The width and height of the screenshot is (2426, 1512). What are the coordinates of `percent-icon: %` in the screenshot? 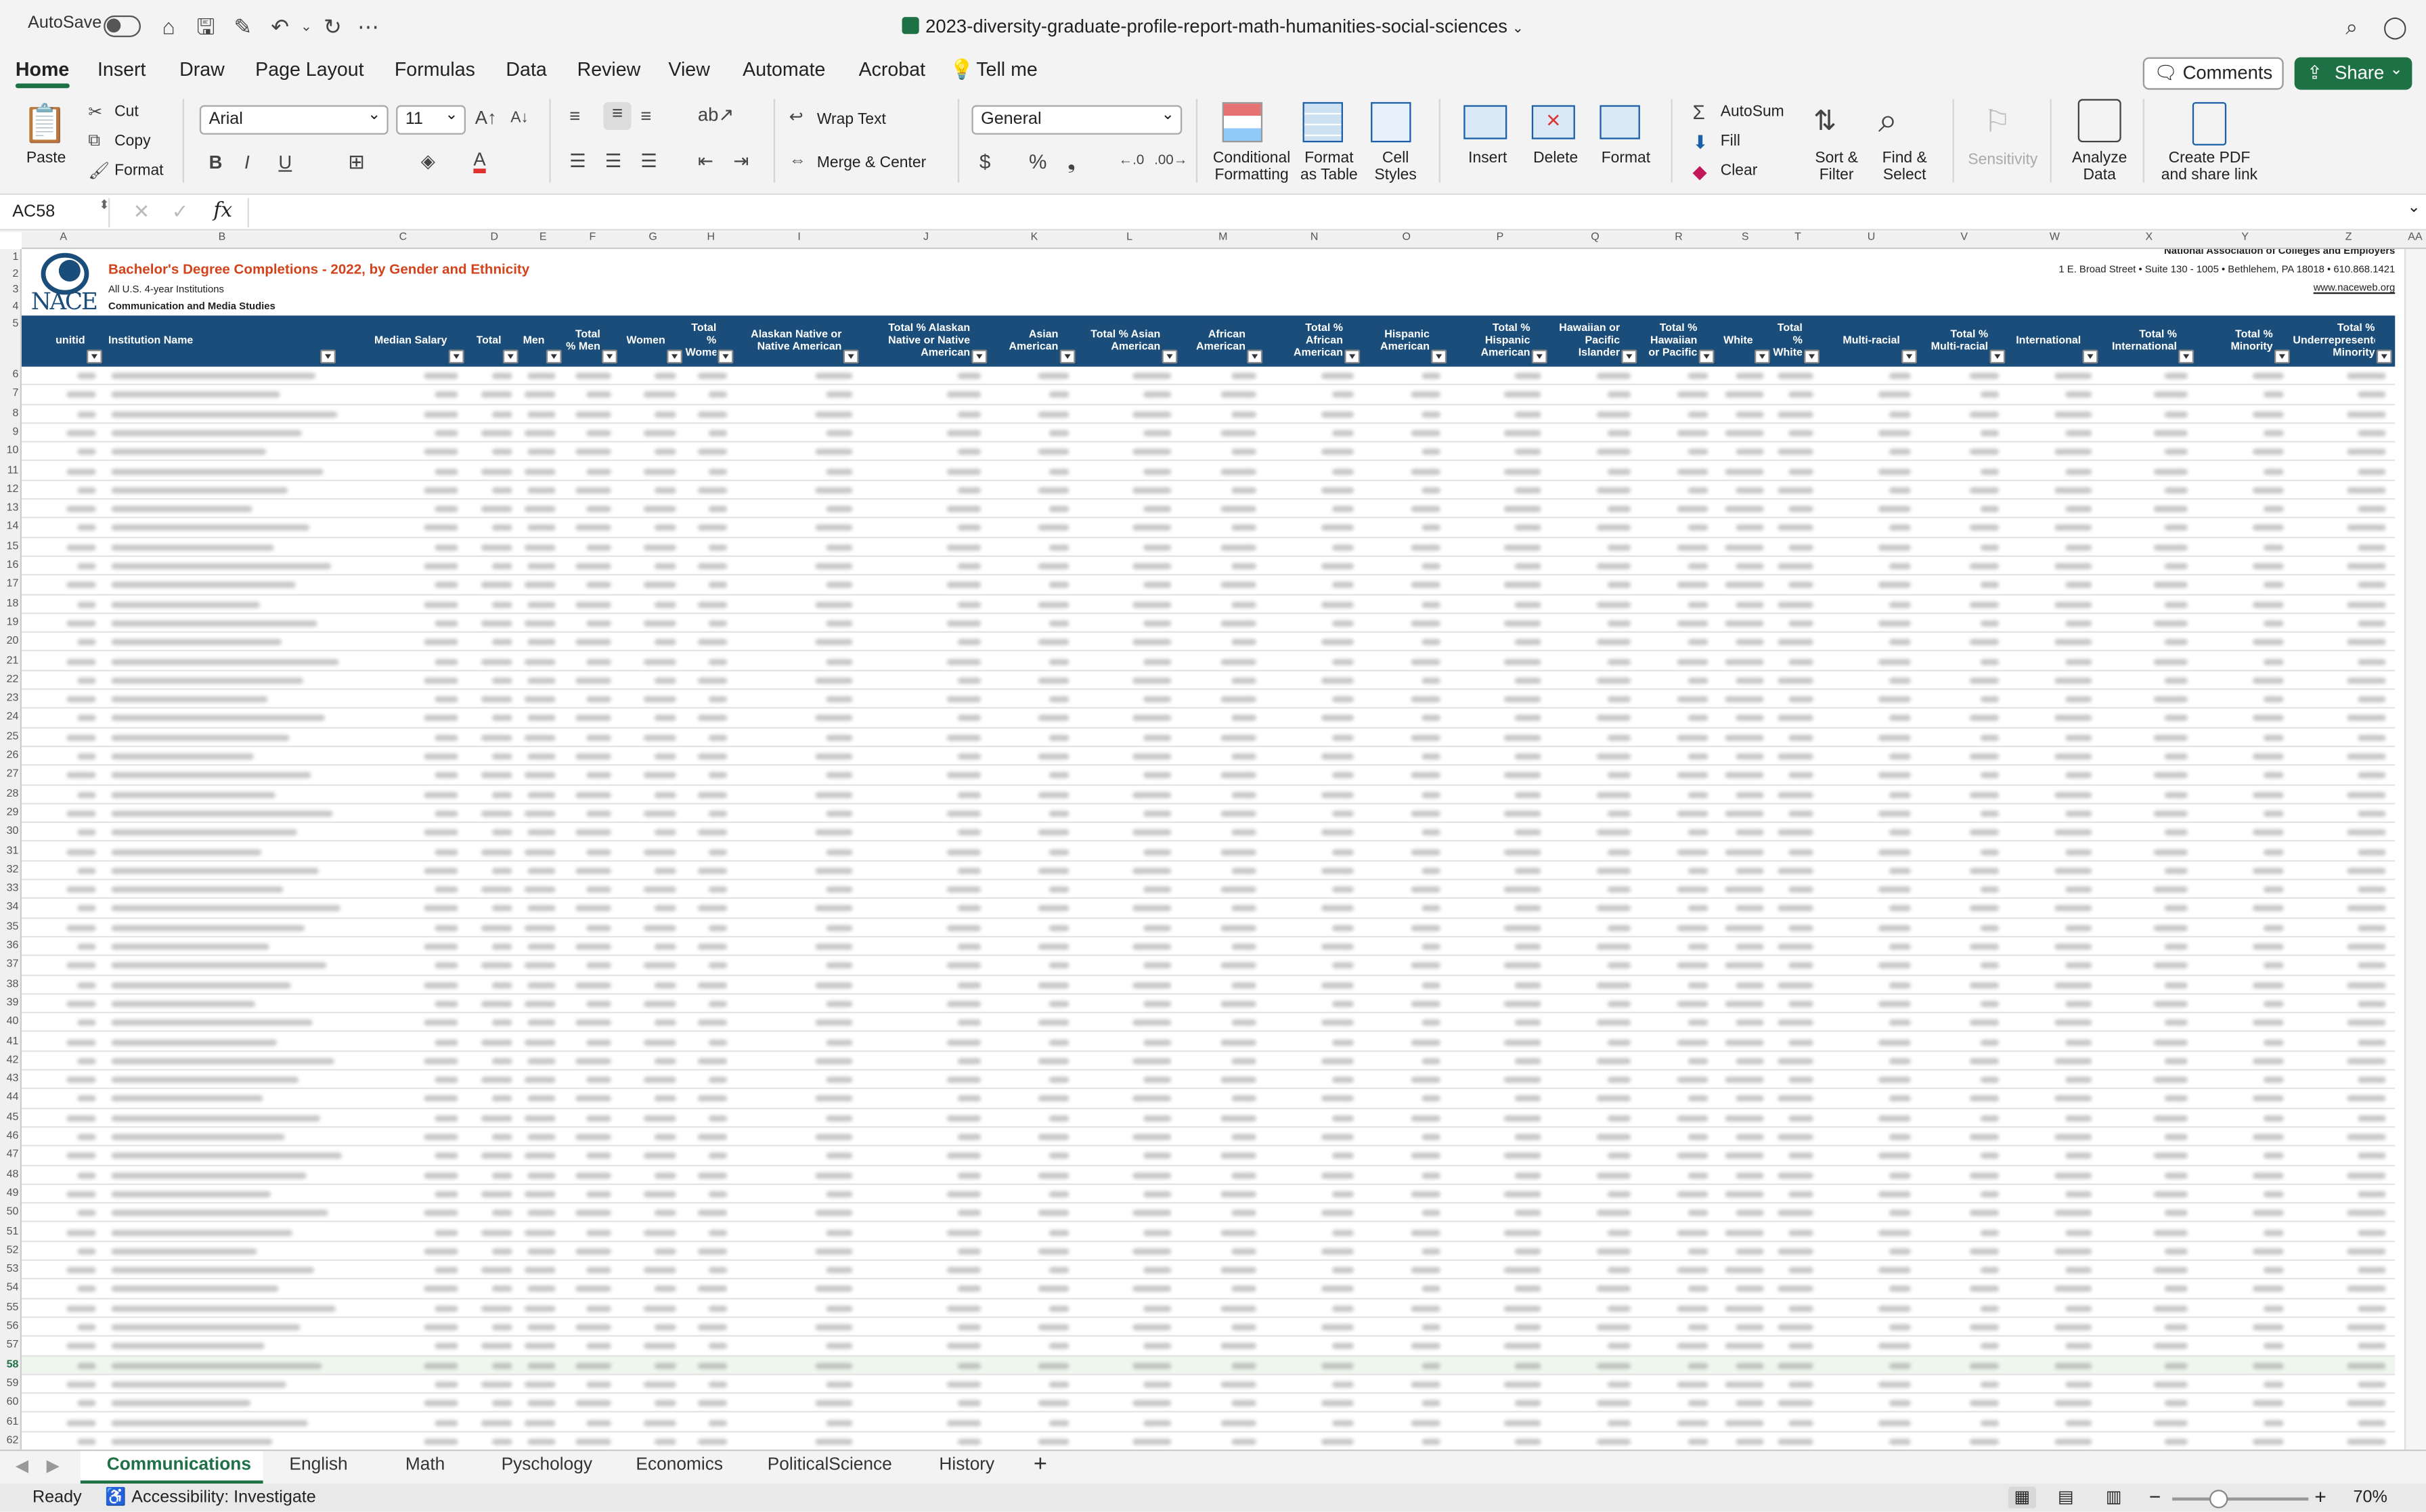 It's located at (1037, 161).